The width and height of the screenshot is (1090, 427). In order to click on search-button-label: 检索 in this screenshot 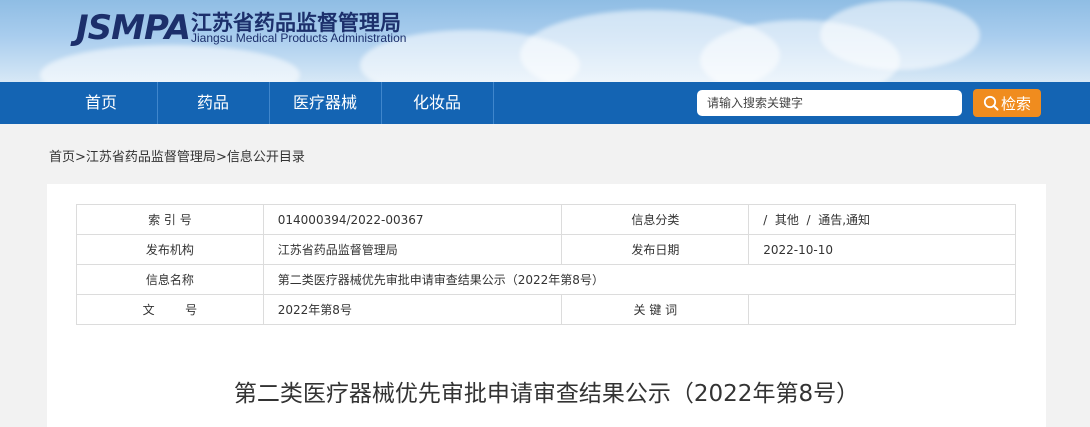, I will do `click(1015, 103)`.